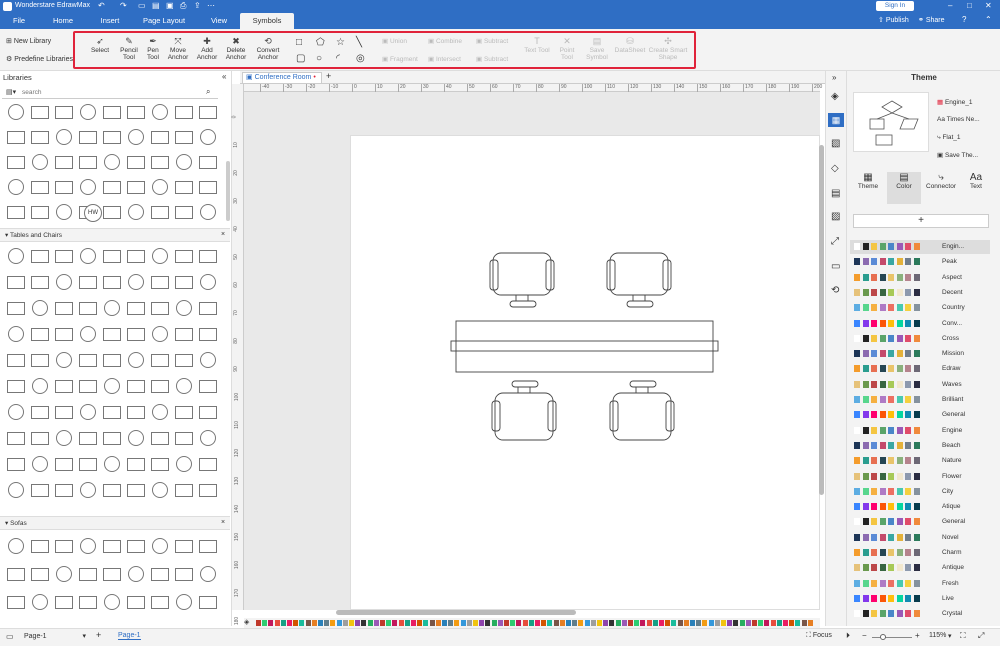 The width and height of the screenshot is (1000, 646). Describe the element at coordinates (10, 636) in the screenshot. I see `page-layout-icon: ▭` at that location.